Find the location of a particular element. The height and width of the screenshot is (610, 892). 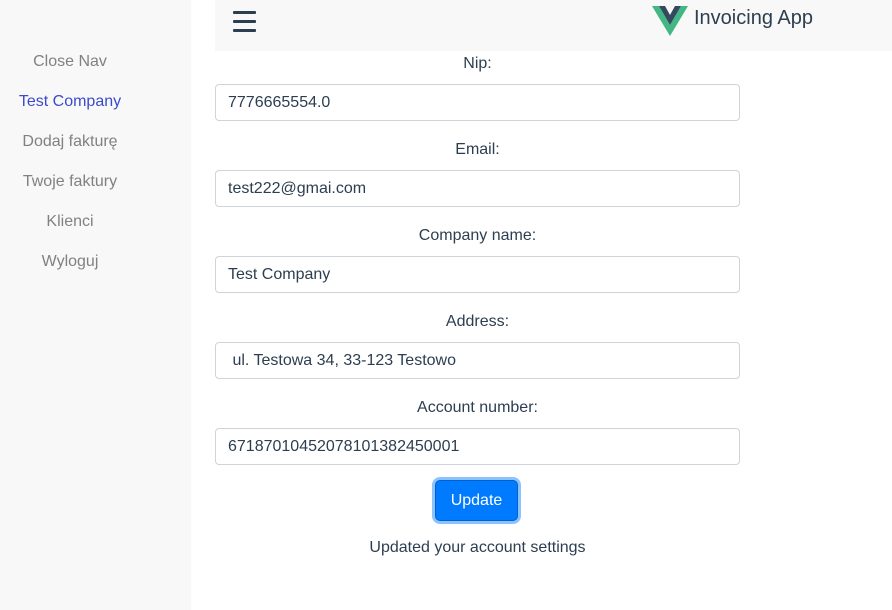

company-name-label: Company name: is located at coordinates (477, 235).